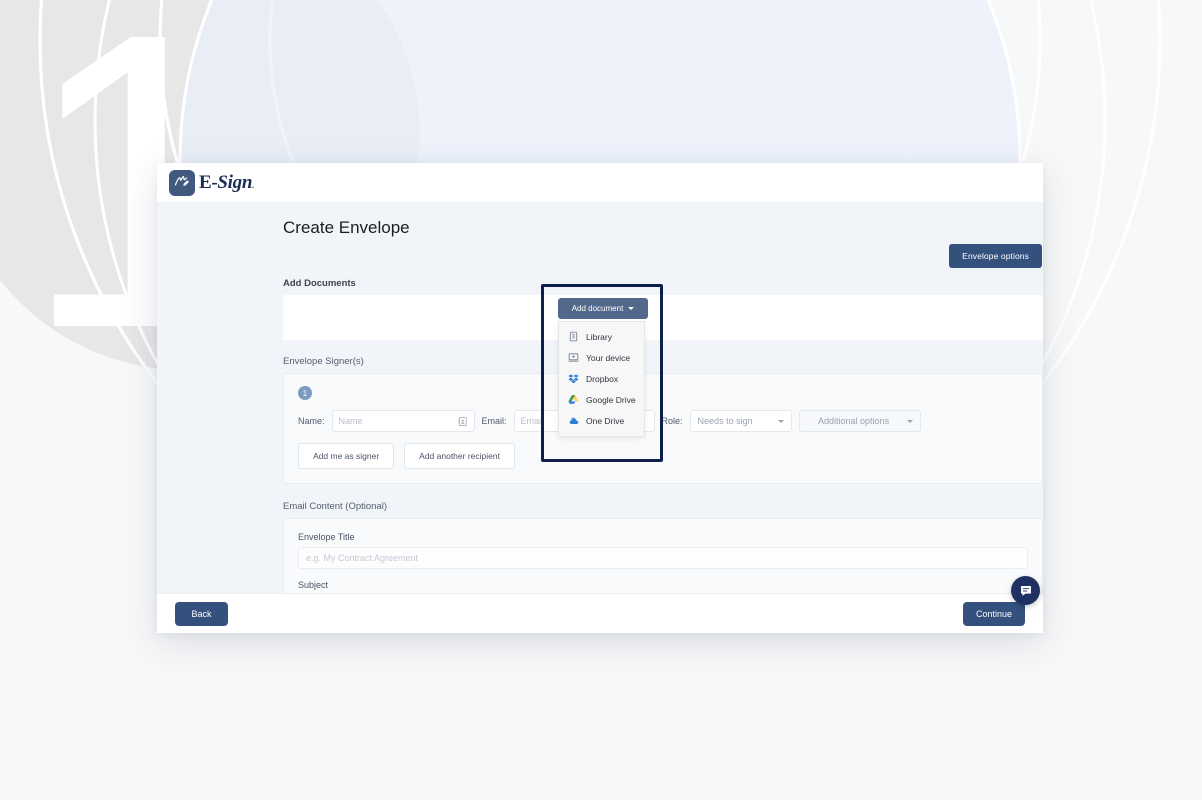 This screenshot has width=1202, height=800. Describe the element at coordinates (208, 182) in the screenshot. I see `logo-e: E-` at that location.